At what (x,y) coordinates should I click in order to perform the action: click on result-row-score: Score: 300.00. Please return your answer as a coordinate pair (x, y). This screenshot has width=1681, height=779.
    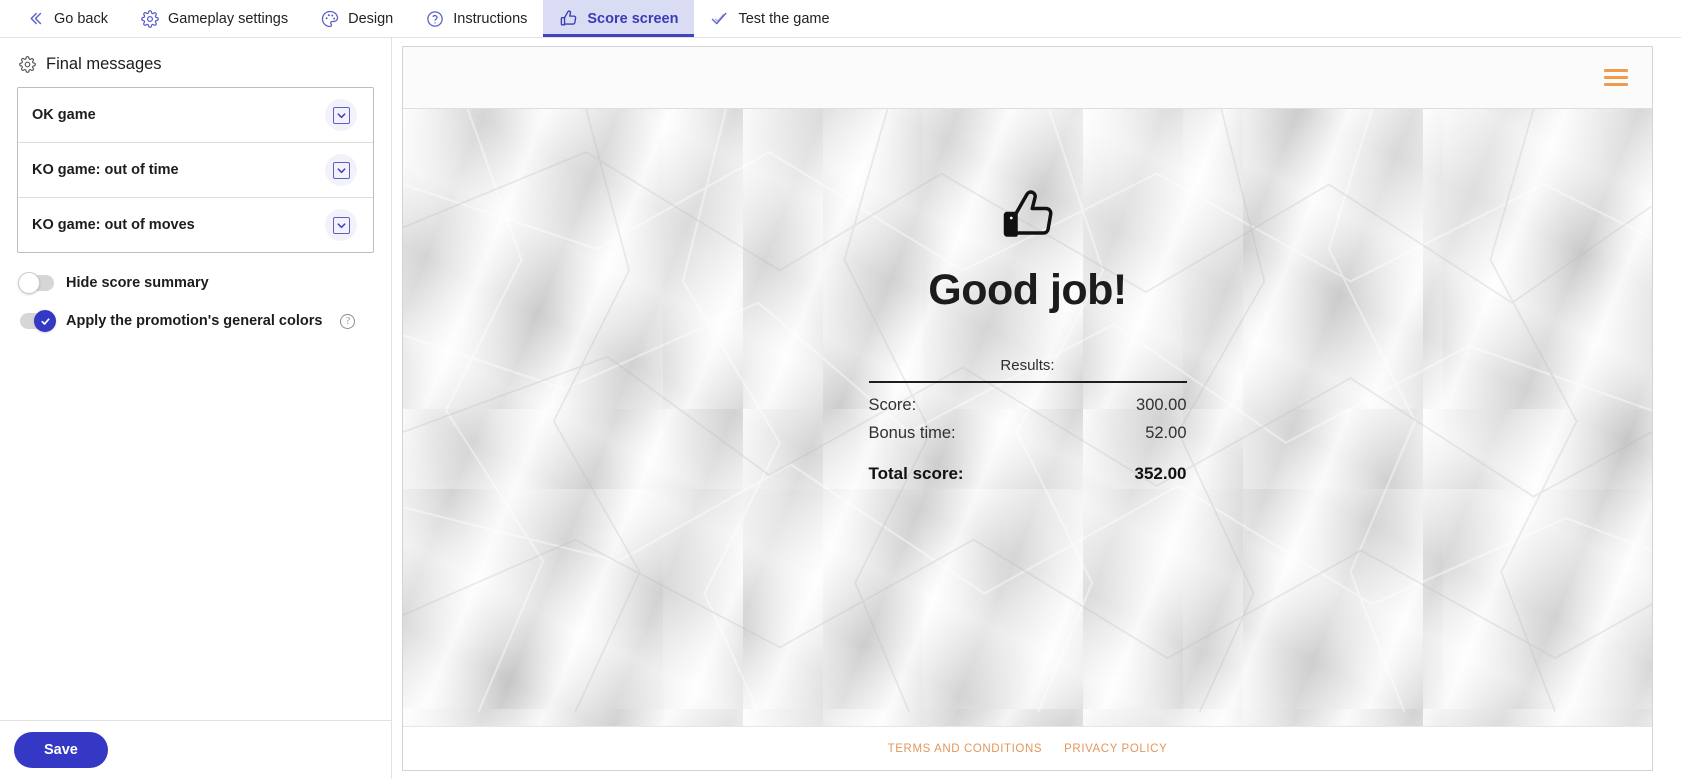
    Looking at the image, I should click on (1028, 405).